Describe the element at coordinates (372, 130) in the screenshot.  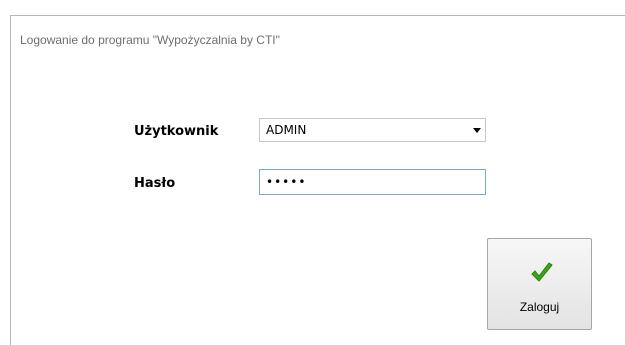
I see `user-combobox: ADMIN` at that location.